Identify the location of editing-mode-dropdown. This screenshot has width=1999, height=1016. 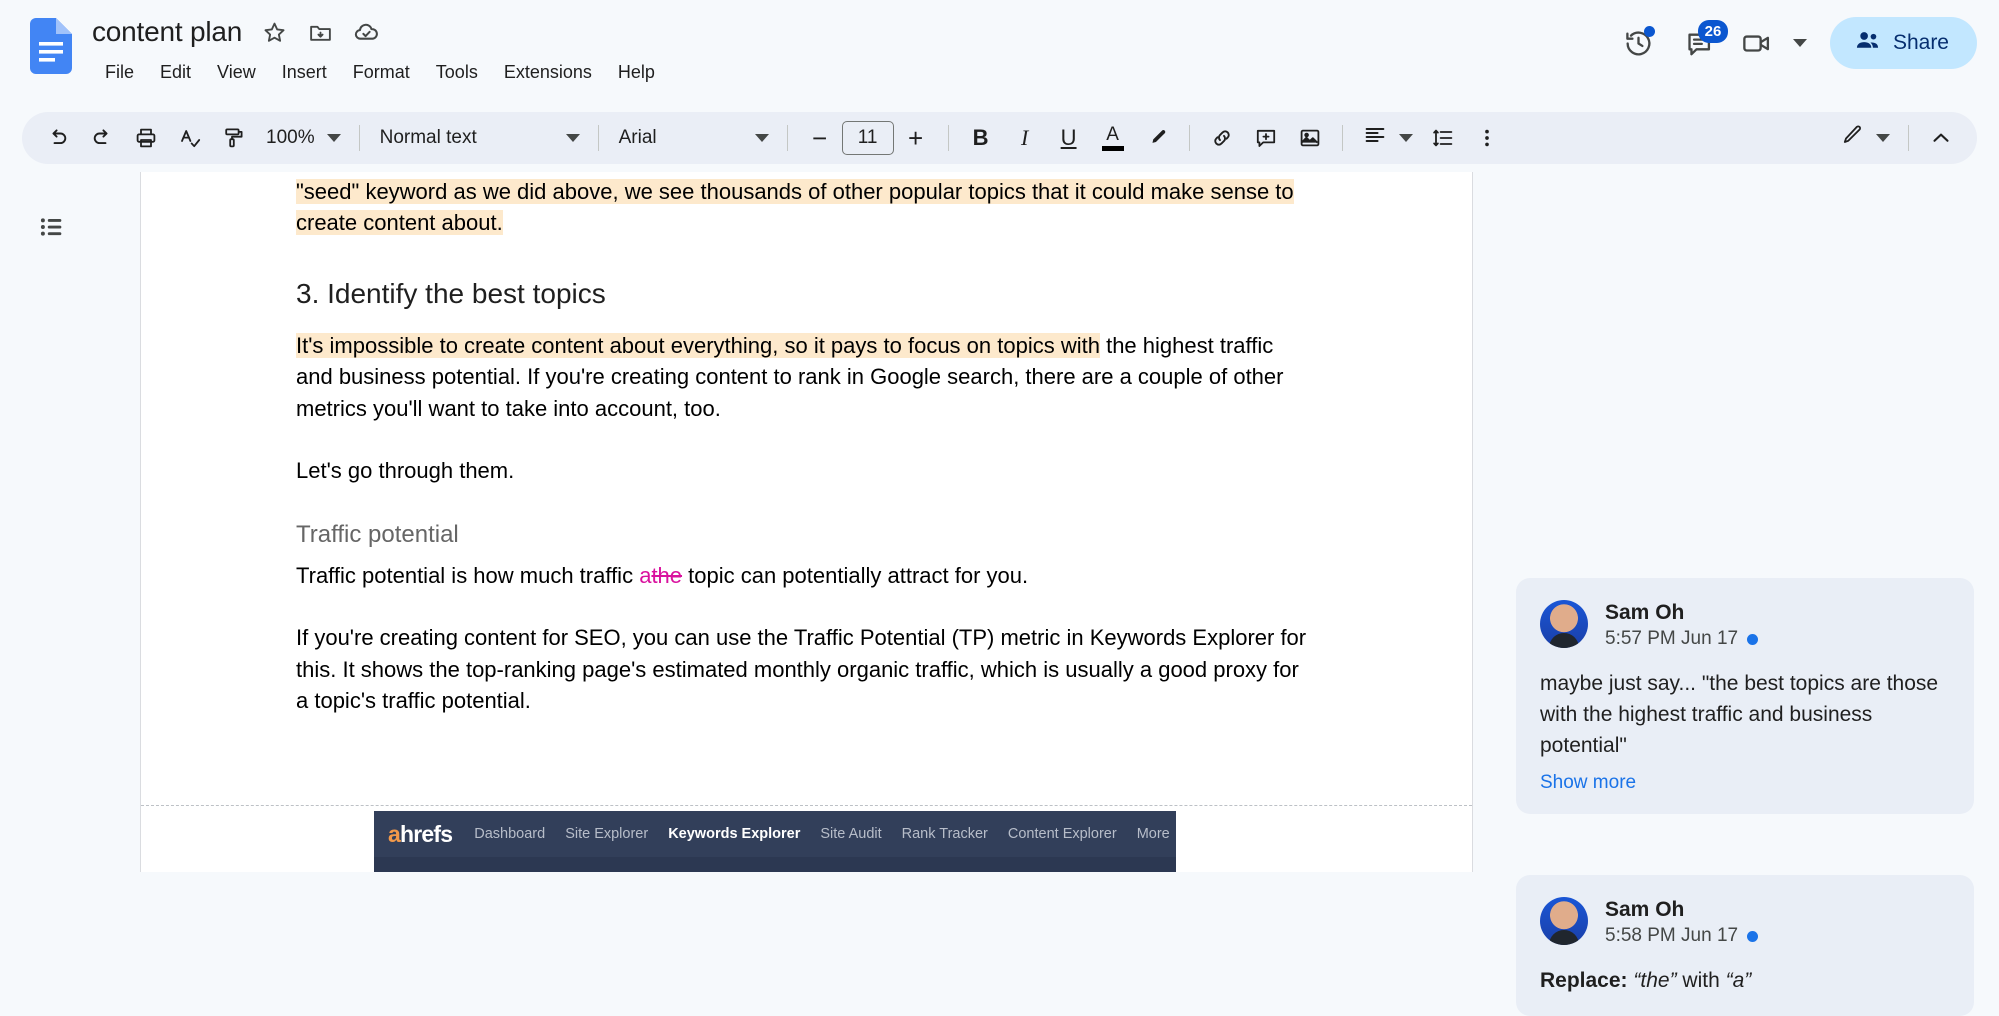
(1864, 138).